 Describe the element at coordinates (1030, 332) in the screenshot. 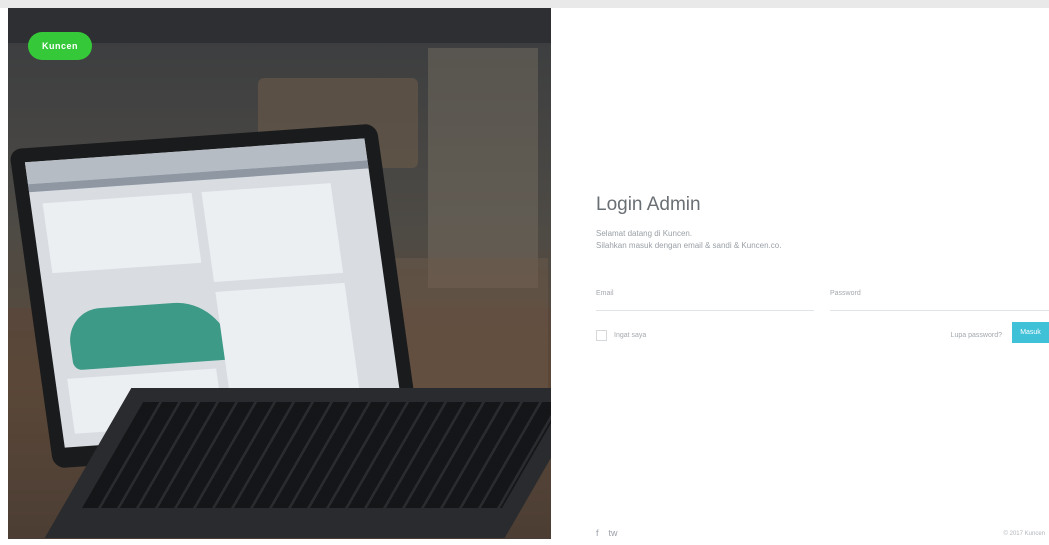

I see `login-button: Masuk` at that location.